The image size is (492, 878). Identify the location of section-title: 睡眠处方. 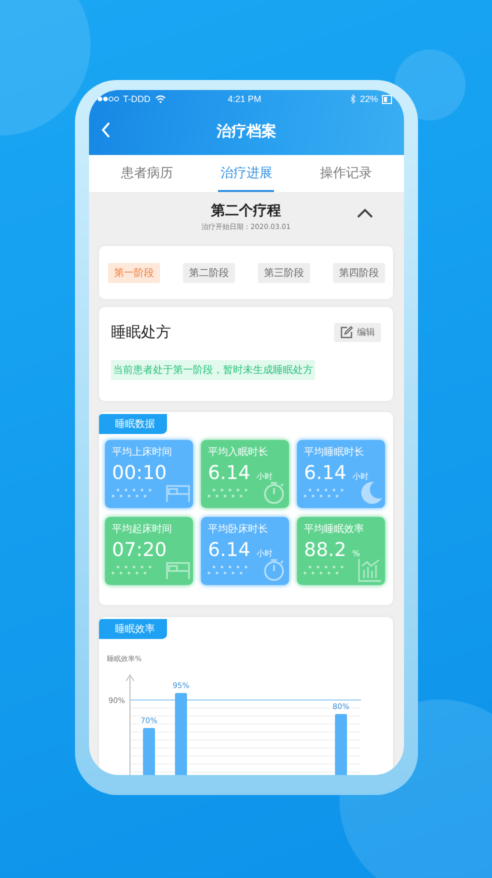
(141, 332).